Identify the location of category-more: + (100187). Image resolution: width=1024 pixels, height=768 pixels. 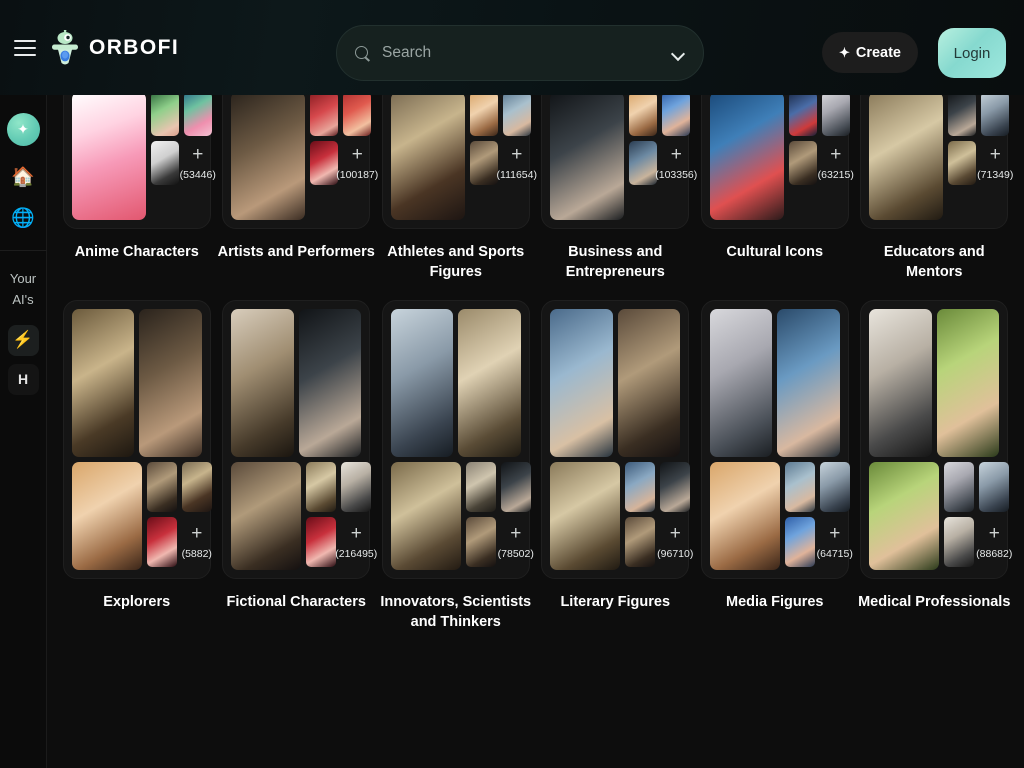
(357, 163).